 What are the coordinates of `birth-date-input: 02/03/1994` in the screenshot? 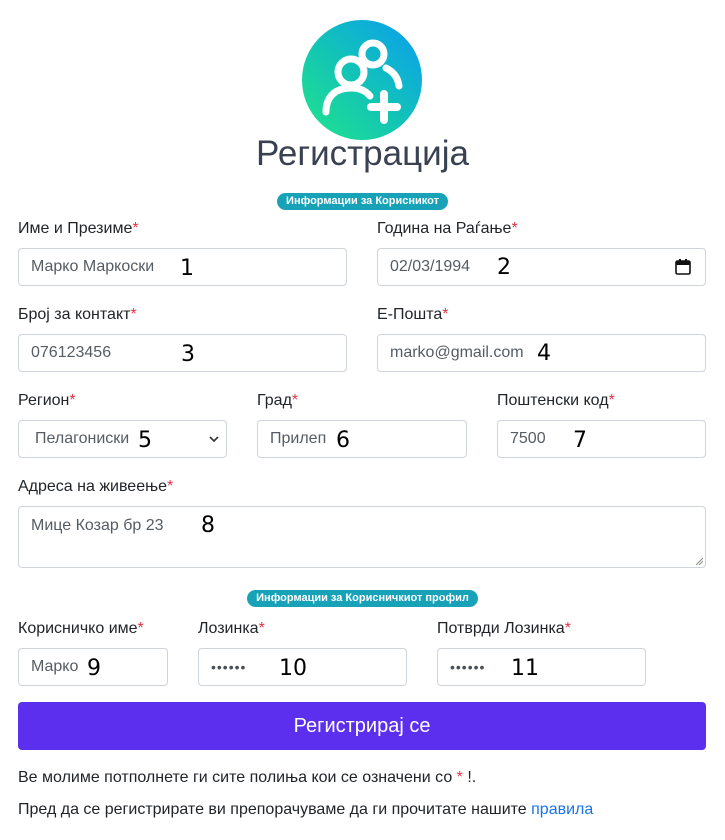 It's located at (541, 267).